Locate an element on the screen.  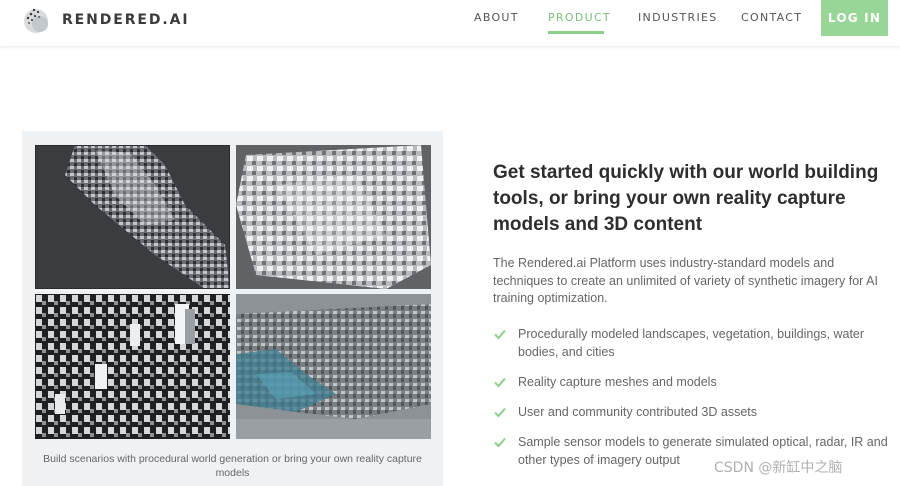
feature-item: User and community contributed 3D assets is located at coordinates (693, 413).